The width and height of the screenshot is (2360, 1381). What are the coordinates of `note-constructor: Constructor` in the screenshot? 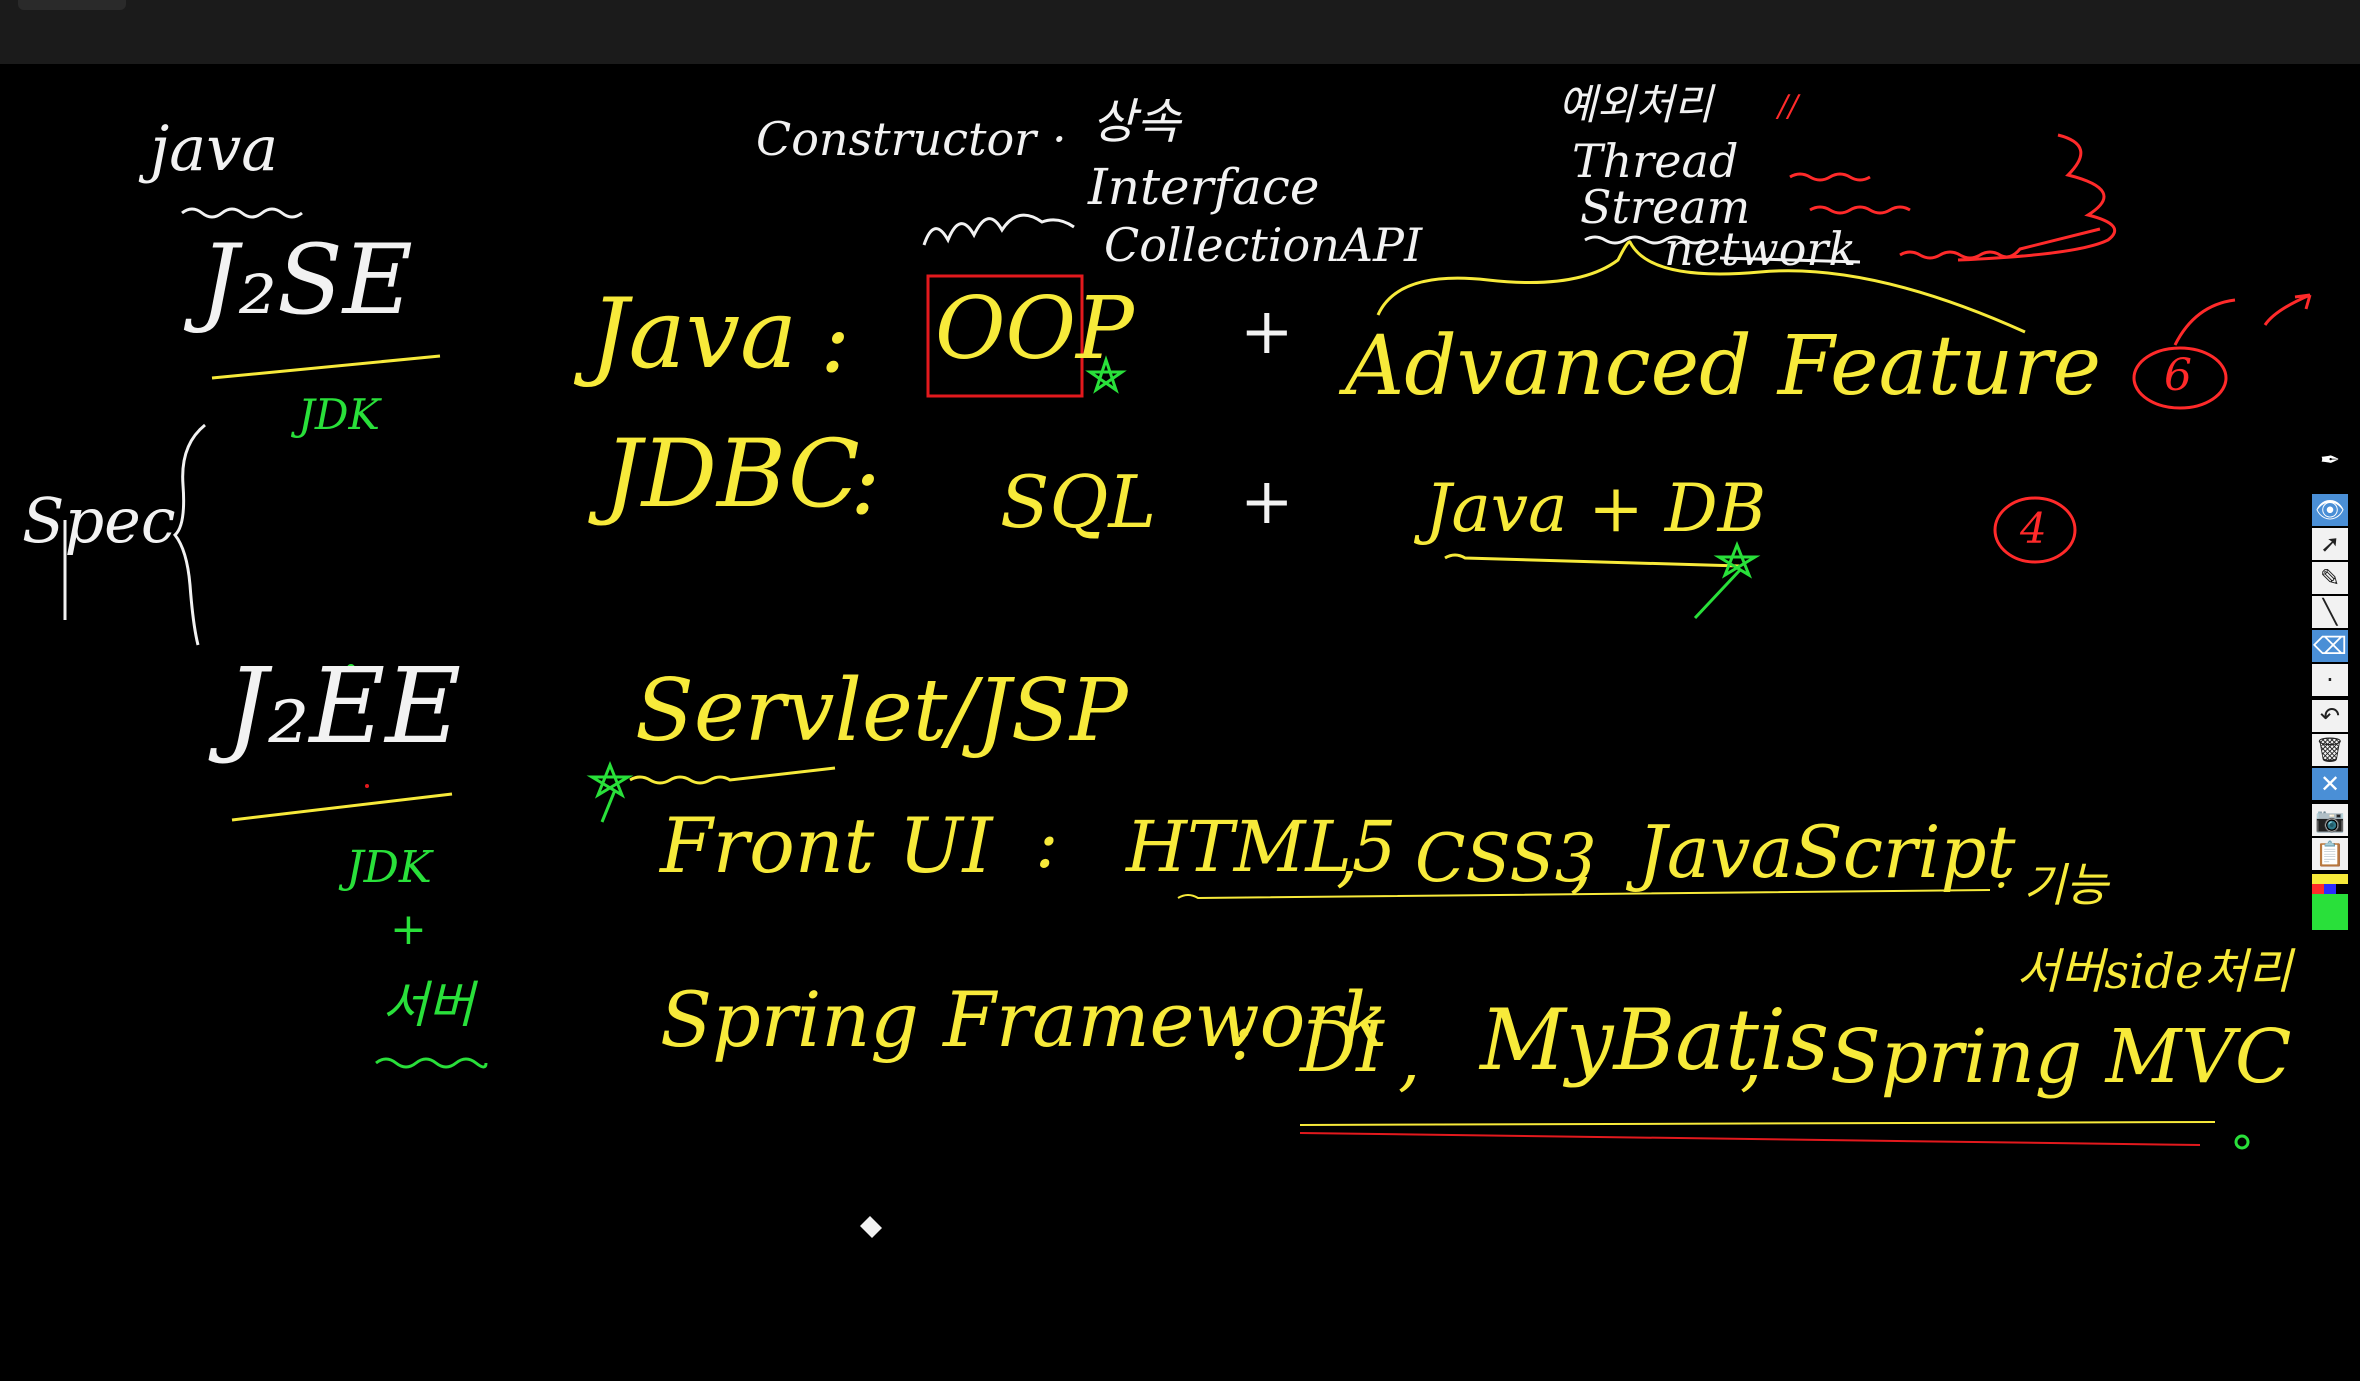 It's located at (896, 139).